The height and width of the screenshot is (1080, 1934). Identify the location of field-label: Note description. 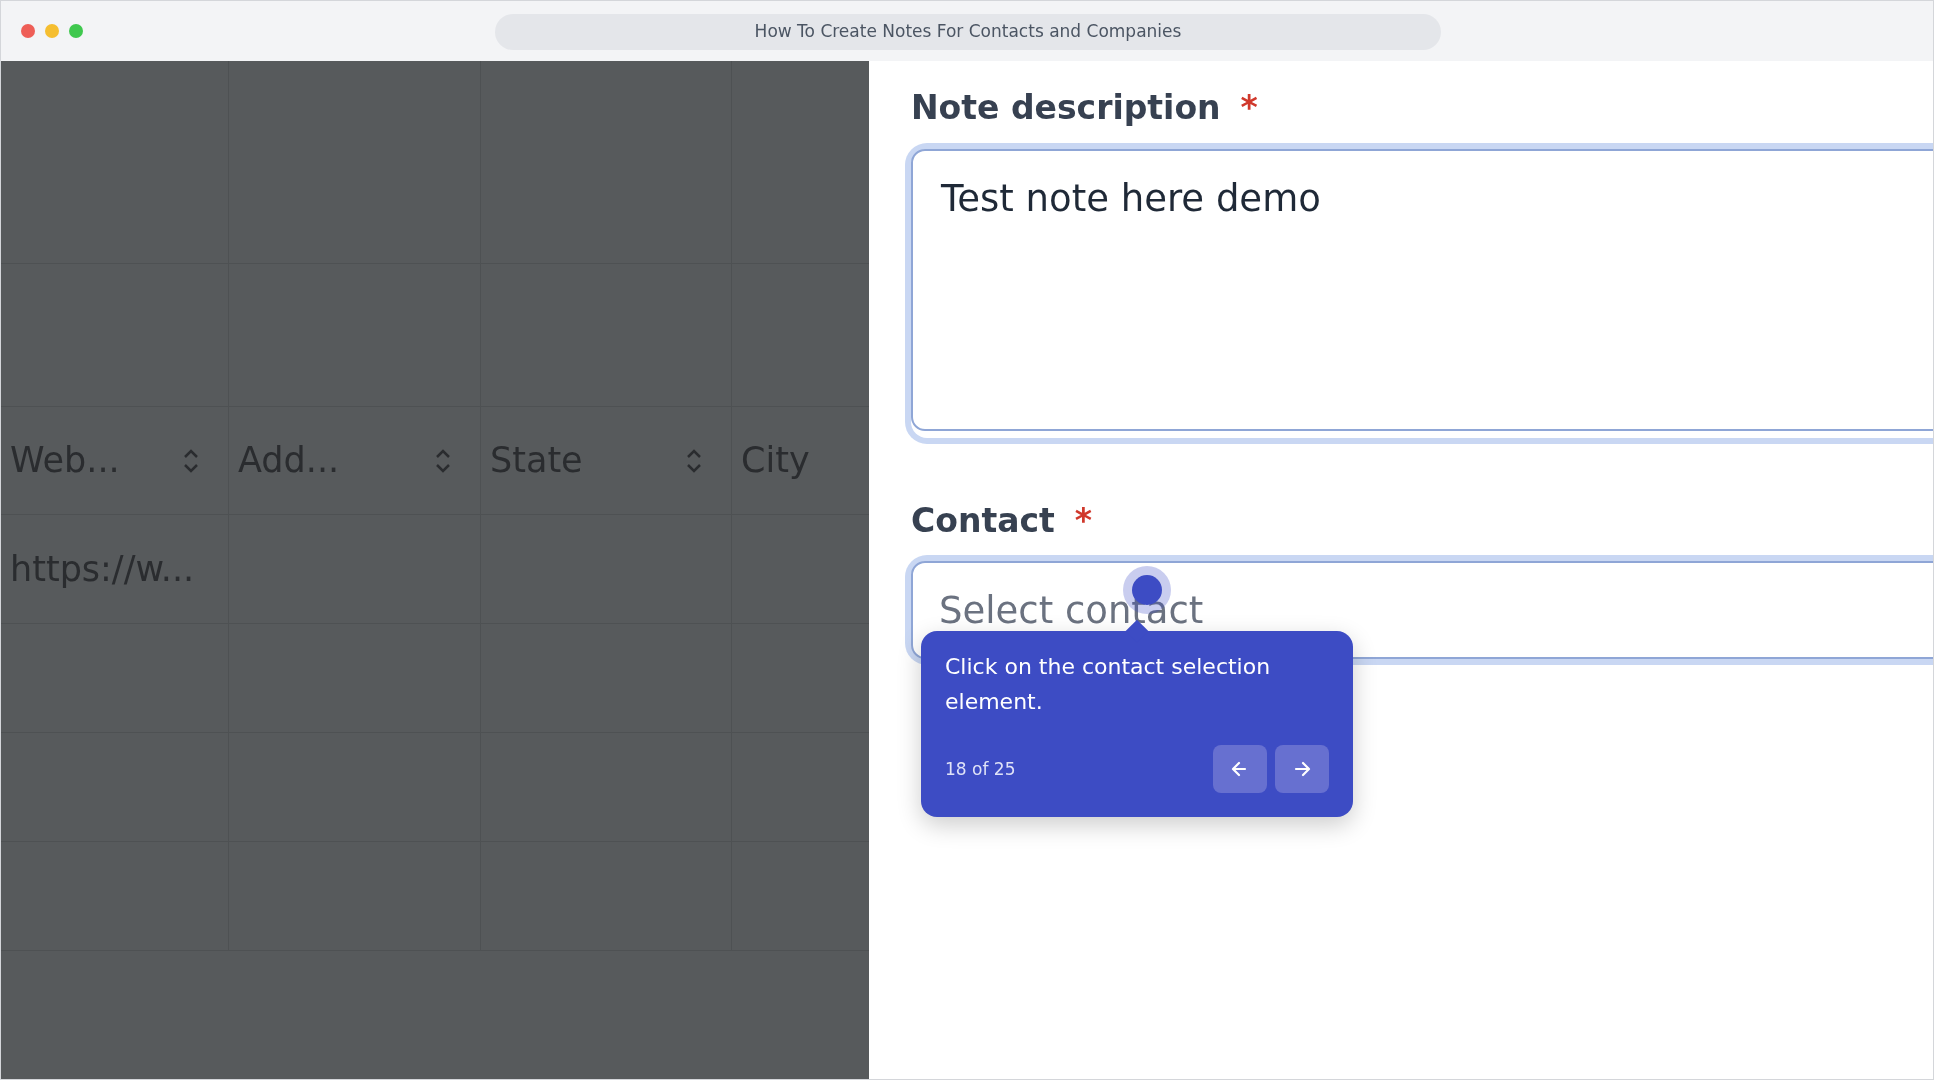
(1066, 108).